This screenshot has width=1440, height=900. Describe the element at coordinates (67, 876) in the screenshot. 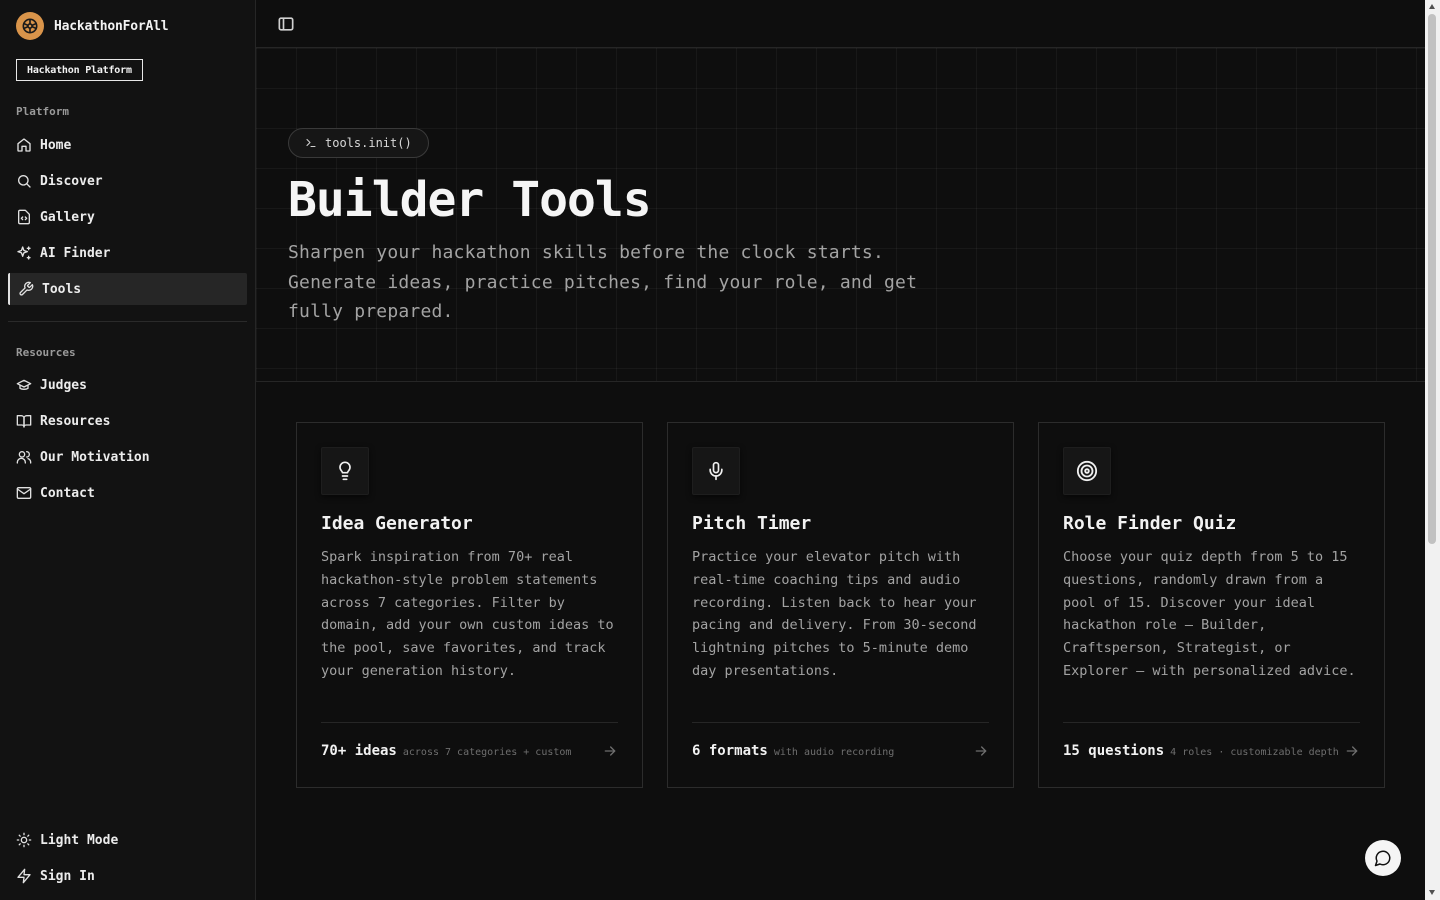

I see `sidebar-item-label: Sign In` at that location.